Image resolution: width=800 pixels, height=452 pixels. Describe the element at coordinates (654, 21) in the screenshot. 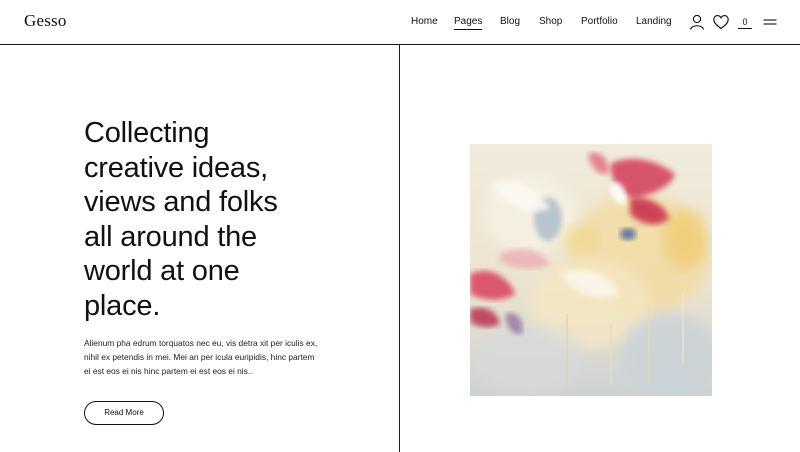

I see `nav-item-landing: Landing` at that location.